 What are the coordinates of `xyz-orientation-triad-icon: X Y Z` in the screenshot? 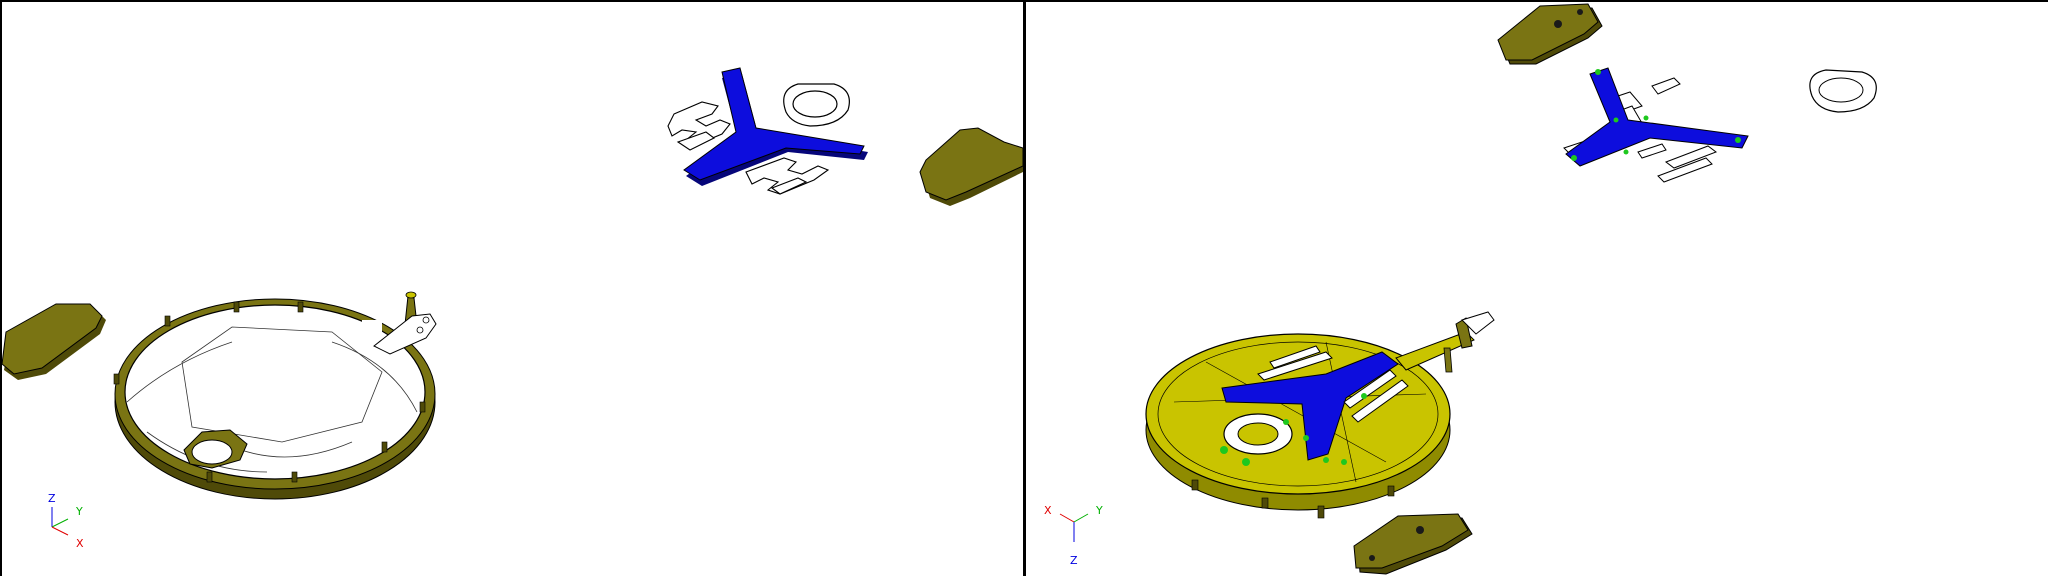 It's located at (1073, 535).